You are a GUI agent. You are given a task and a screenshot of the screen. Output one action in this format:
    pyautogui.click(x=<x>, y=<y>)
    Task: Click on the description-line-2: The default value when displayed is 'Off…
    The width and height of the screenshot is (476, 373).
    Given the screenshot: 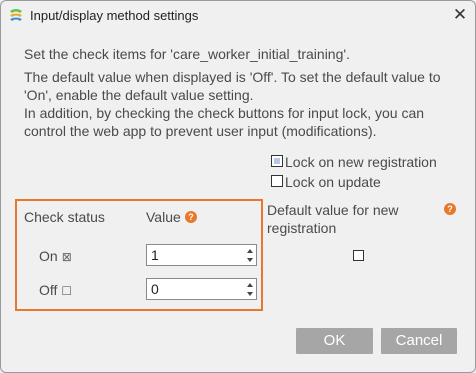 What is the action you would take?
    pyautogui.click(x=232, y=86)
    